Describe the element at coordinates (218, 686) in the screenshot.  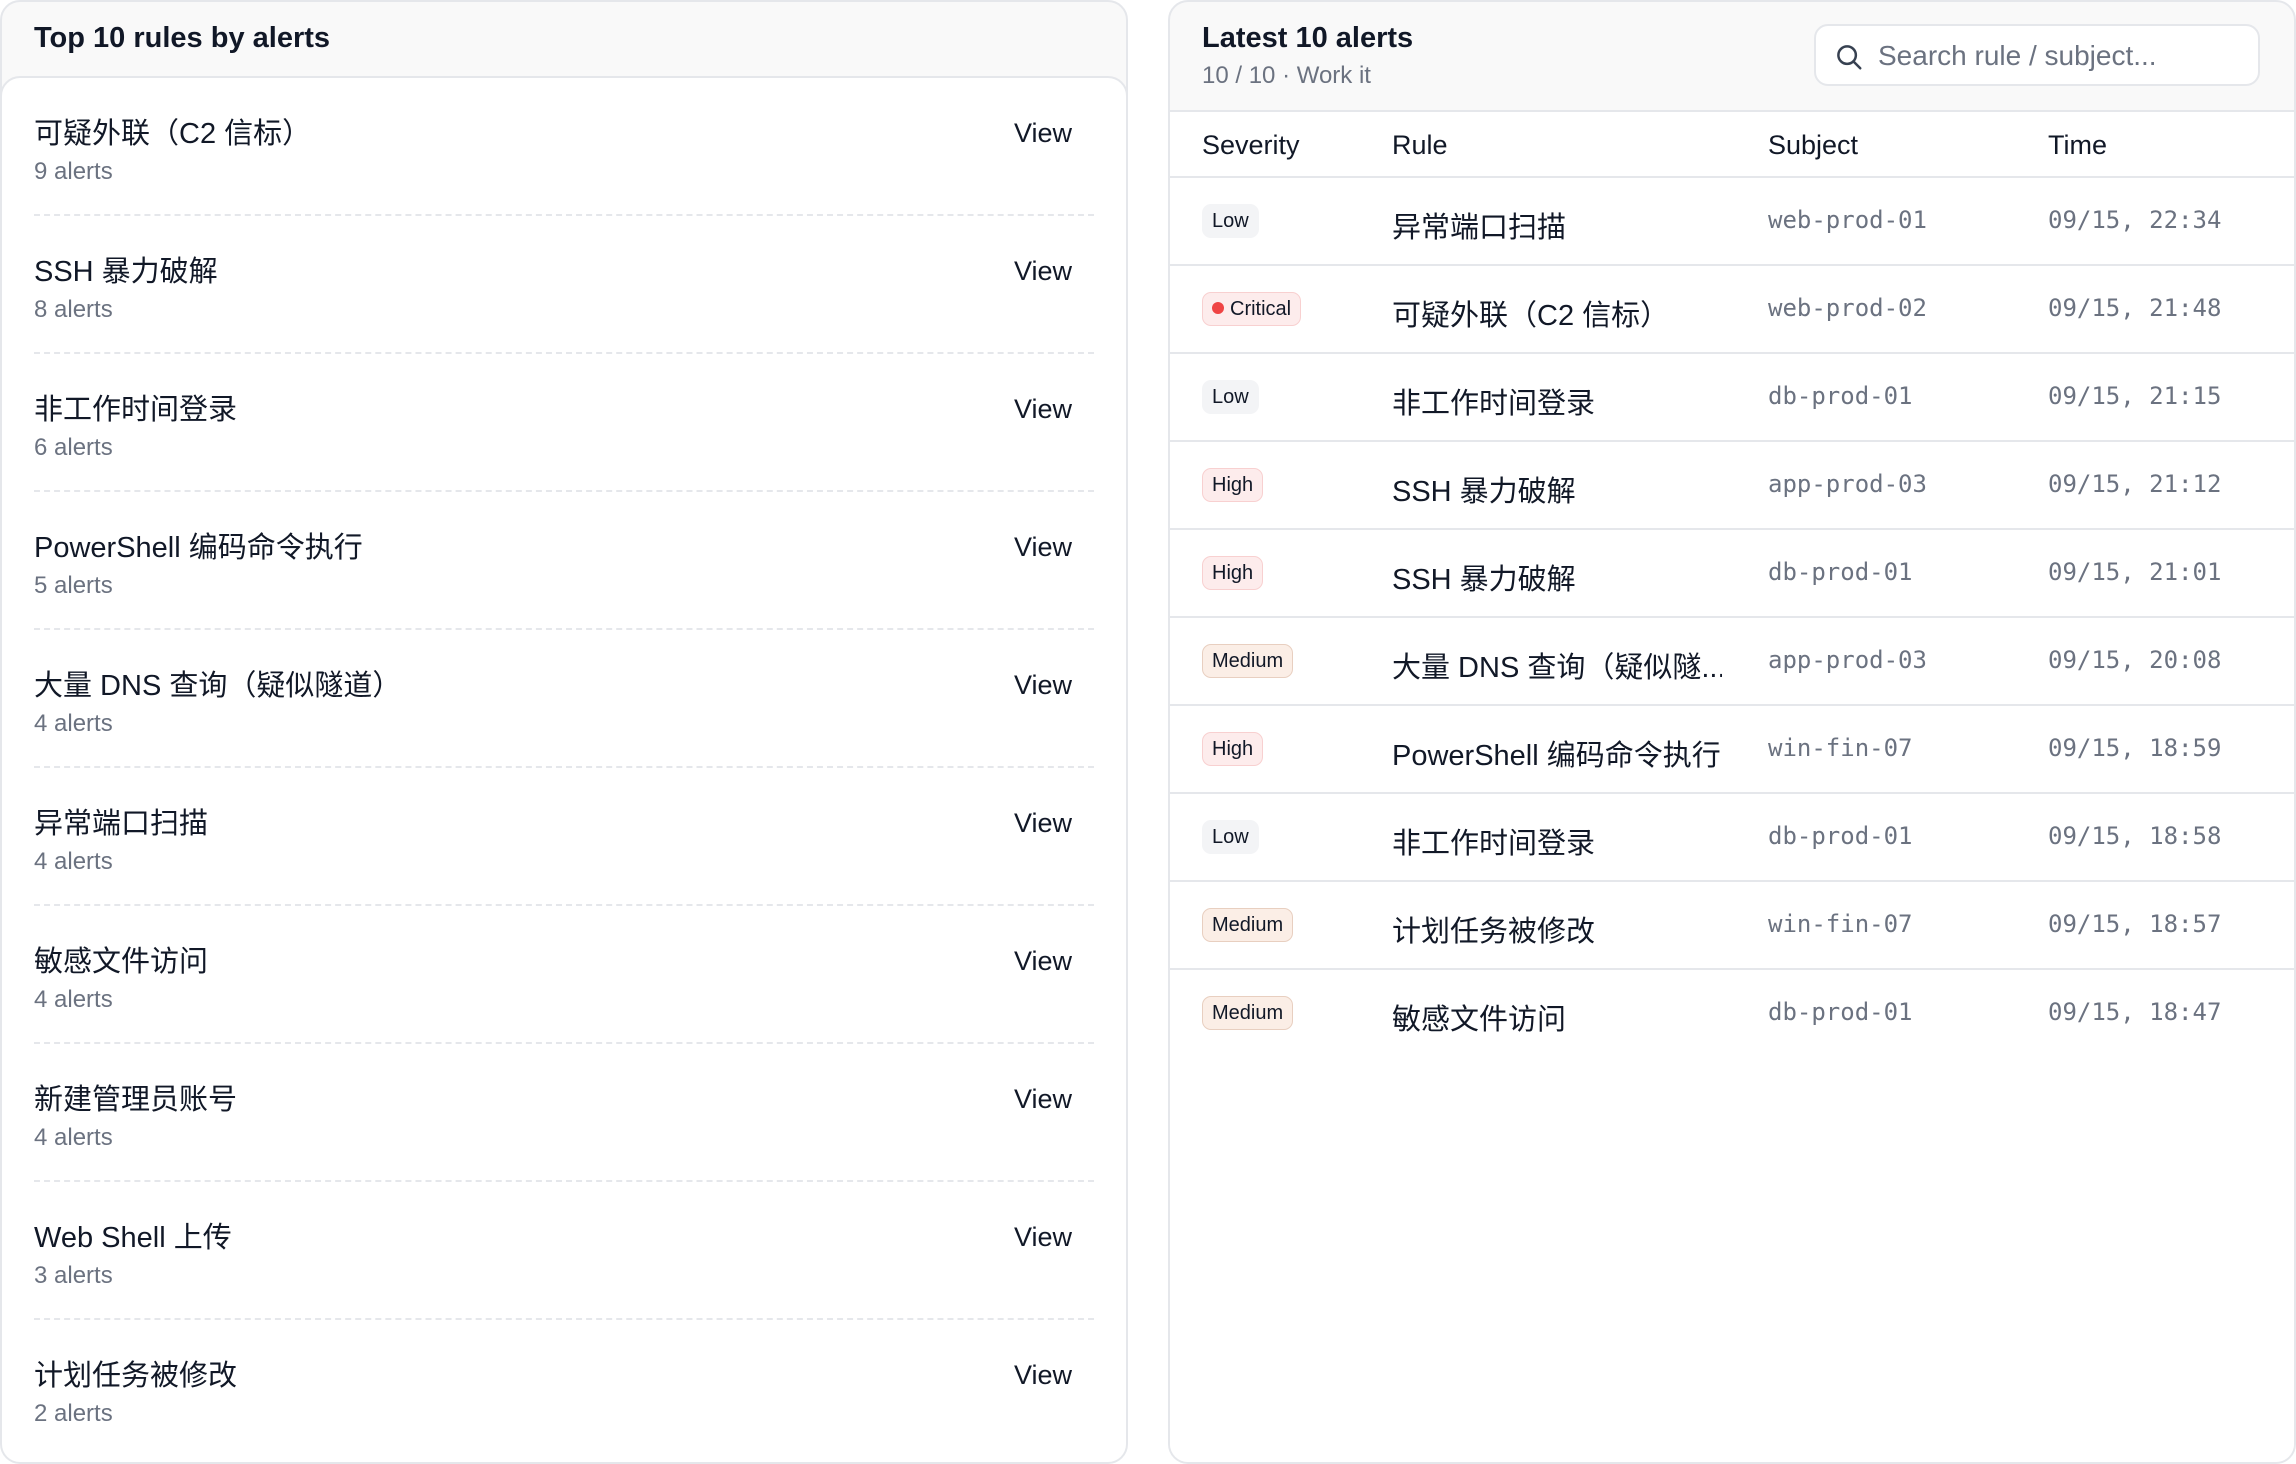
I see `rule-name: 大量 DNS 查询（疑似隧道）` at that location.